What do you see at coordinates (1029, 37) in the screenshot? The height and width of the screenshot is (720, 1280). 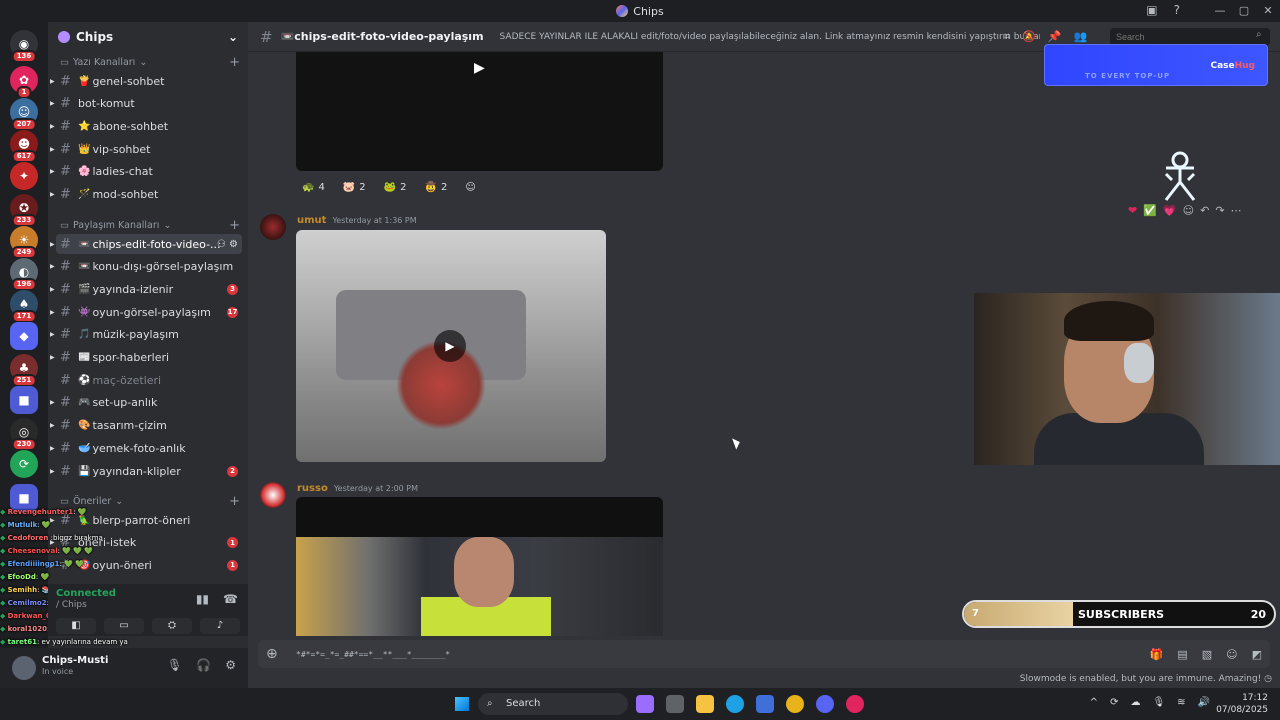 I see `notifications-icon: 🔕` at bounding box center [1029, 37].